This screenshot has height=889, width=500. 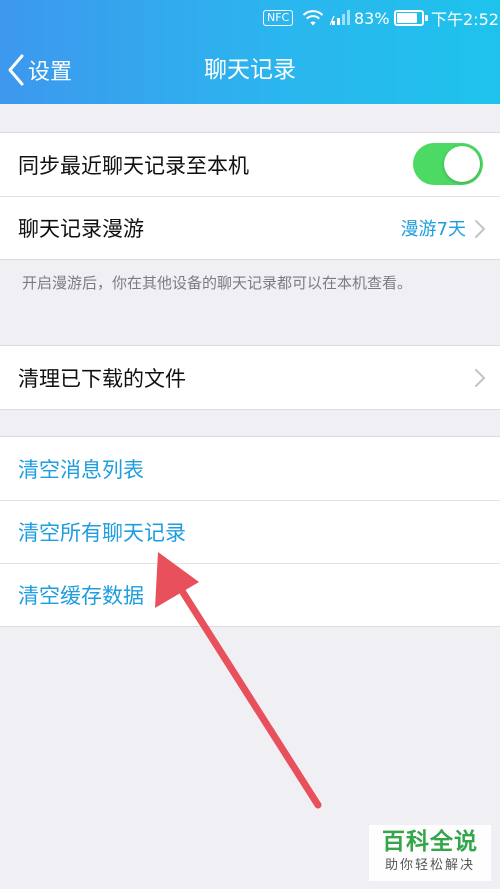 What do you see at coordinates (429, 865) in the screenshot?
I see `watermark-subtitle: 助你轻松解决` at bounding box center [429, 865].